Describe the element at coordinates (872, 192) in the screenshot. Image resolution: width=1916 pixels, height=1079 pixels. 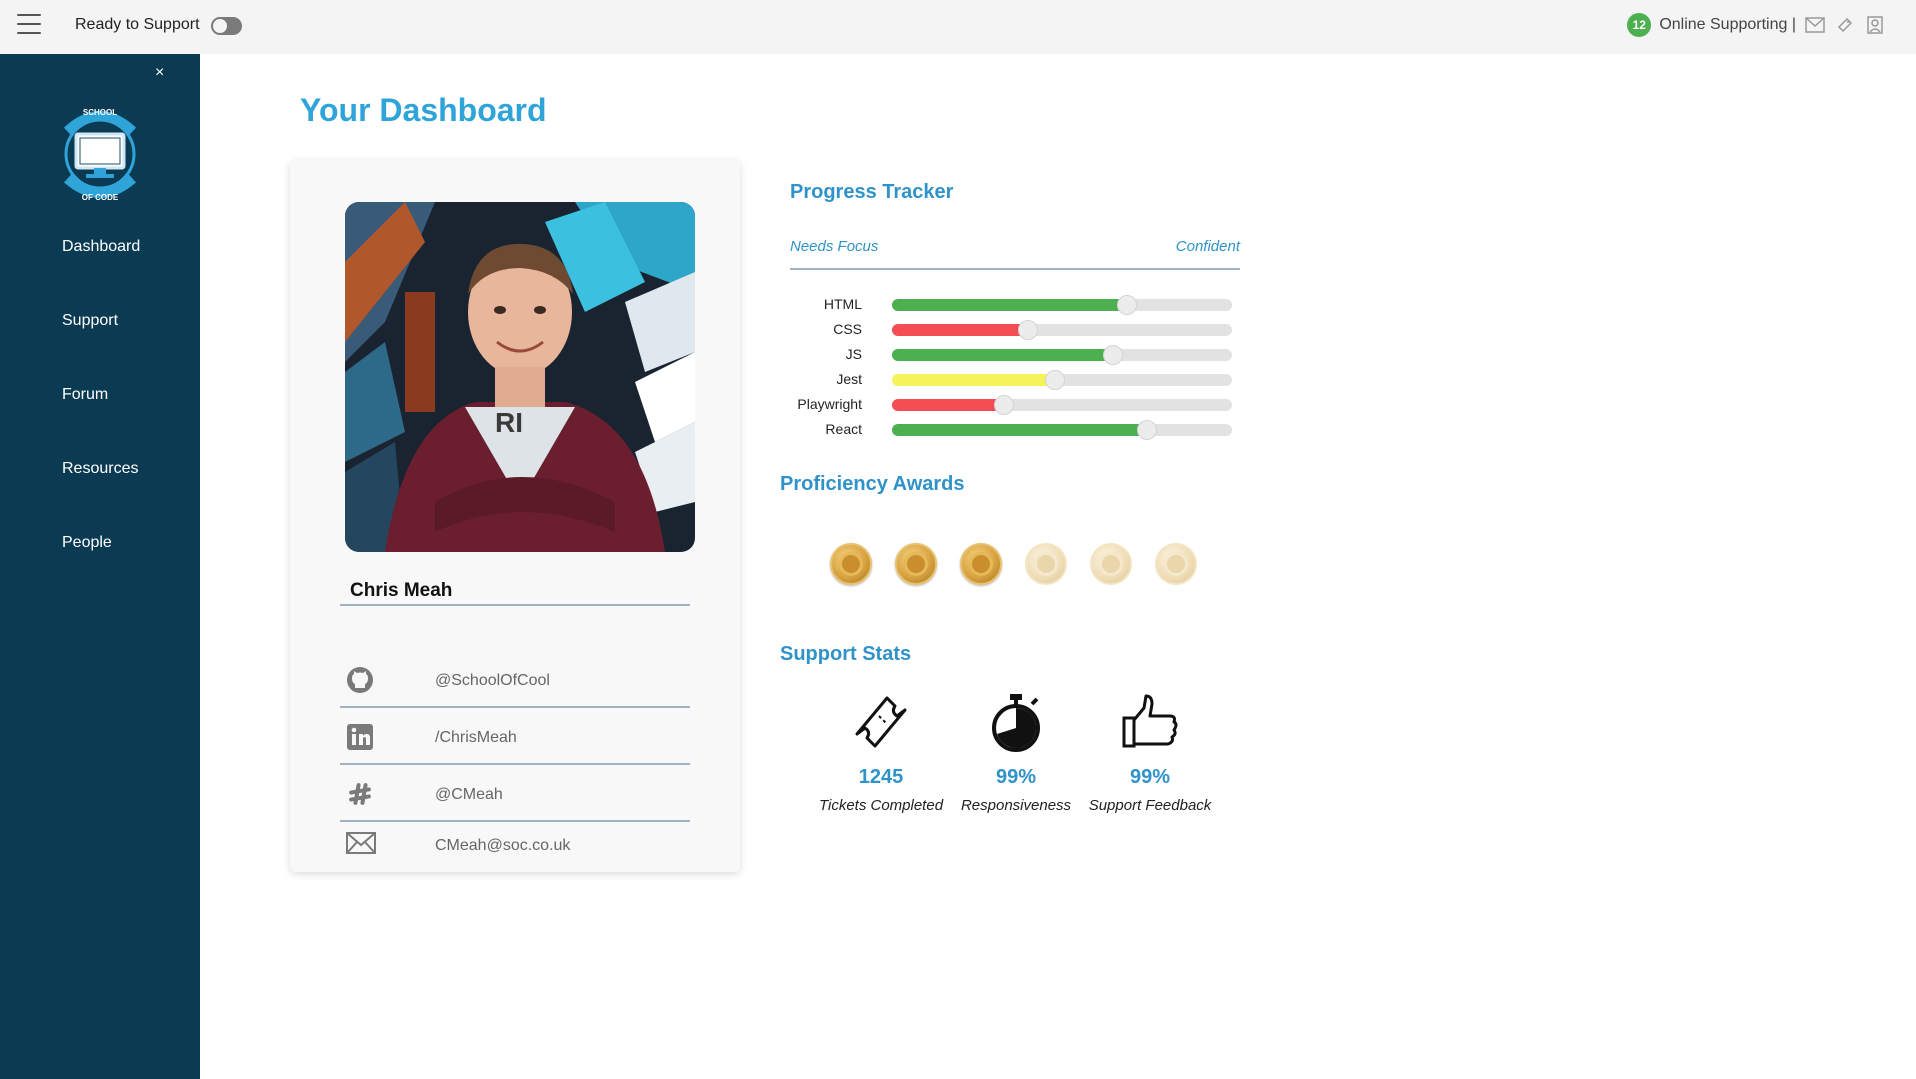
I see `progress-tracker-title: Progress Tracker` at that location.